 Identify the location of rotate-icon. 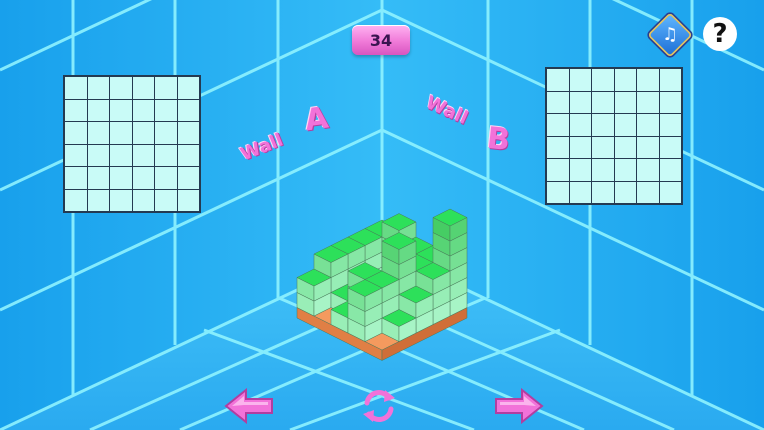
(379, 406).